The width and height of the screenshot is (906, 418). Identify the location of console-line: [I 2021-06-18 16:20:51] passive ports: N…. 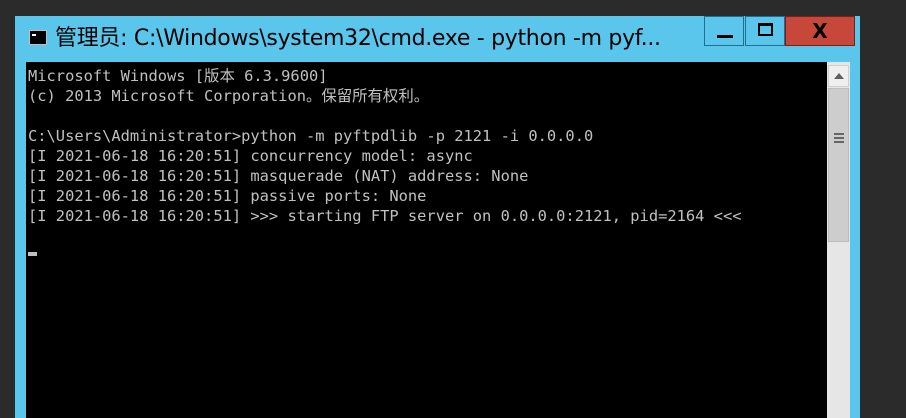
(227, 196).